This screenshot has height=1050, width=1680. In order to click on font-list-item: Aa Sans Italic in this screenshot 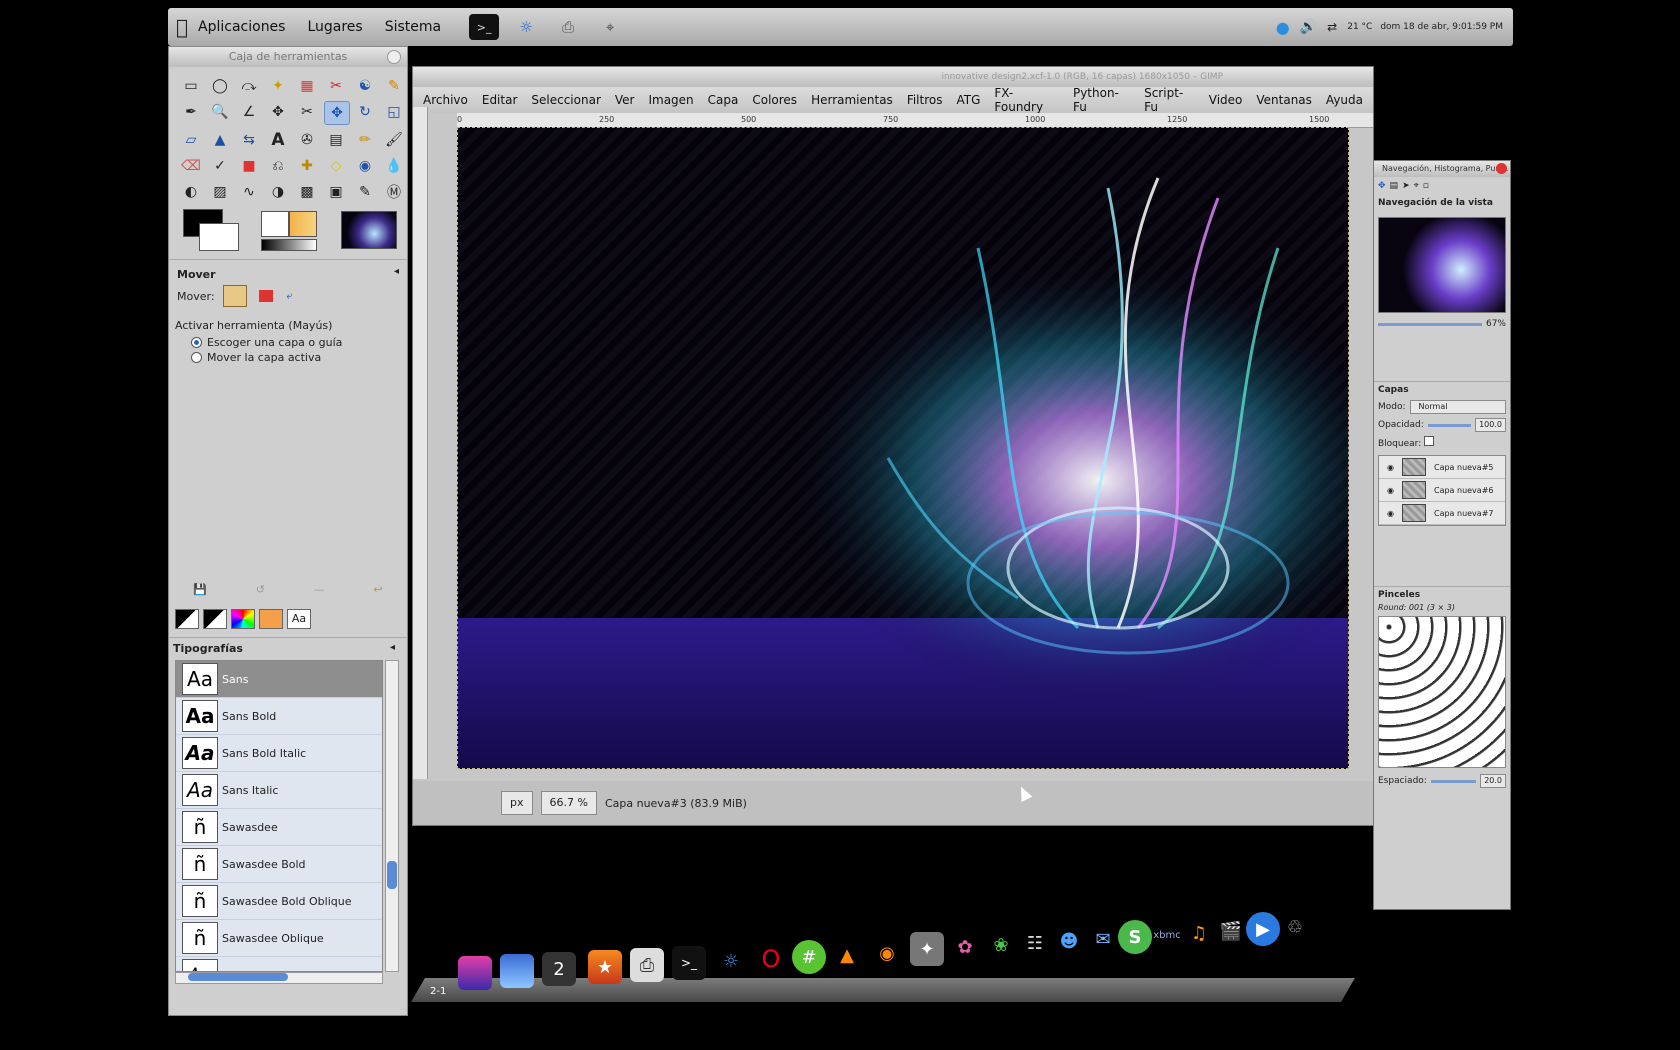, I will do `click(279, 790)`.